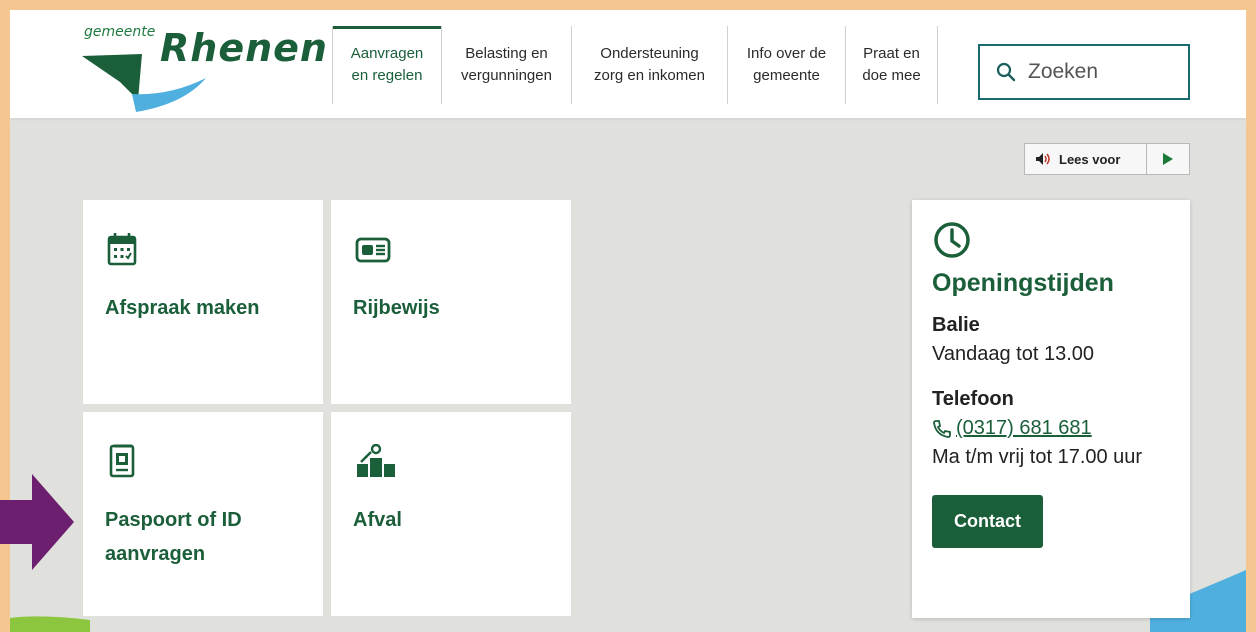 This screenshot has height=632, width=1256. Describe the element at coordinates (373, 250) in the screenshot. I see `id-card-icon` at that location.